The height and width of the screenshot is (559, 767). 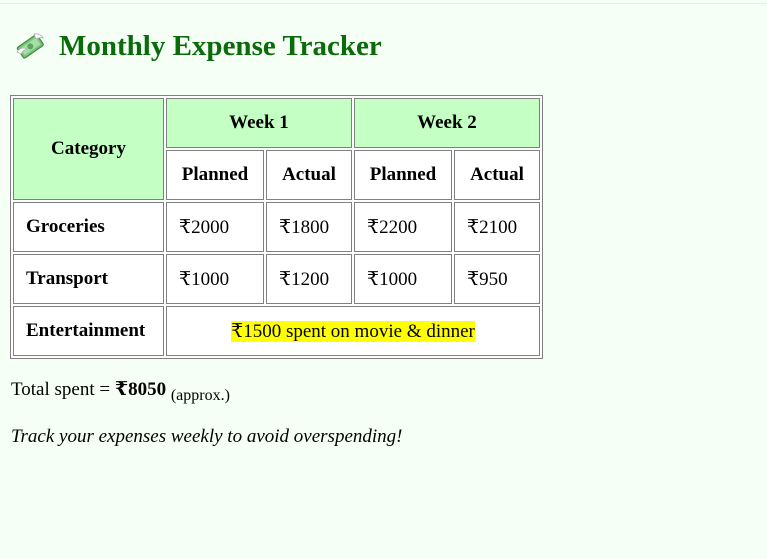 I want to click on entertainment-note-cell: ₹1500 spent on movie & dinner, so click(x=353, y=331).